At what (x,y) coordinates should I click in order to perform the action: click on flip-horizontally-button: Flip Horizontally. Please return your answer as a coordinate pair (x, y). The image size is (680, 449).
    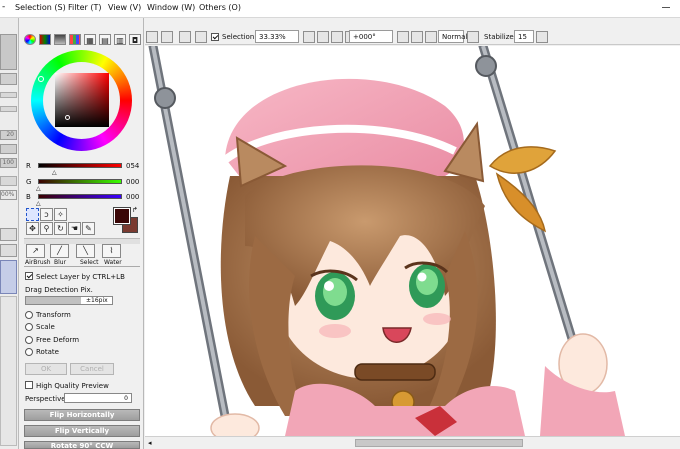
    Looking at the image, I should click on (82, 415).